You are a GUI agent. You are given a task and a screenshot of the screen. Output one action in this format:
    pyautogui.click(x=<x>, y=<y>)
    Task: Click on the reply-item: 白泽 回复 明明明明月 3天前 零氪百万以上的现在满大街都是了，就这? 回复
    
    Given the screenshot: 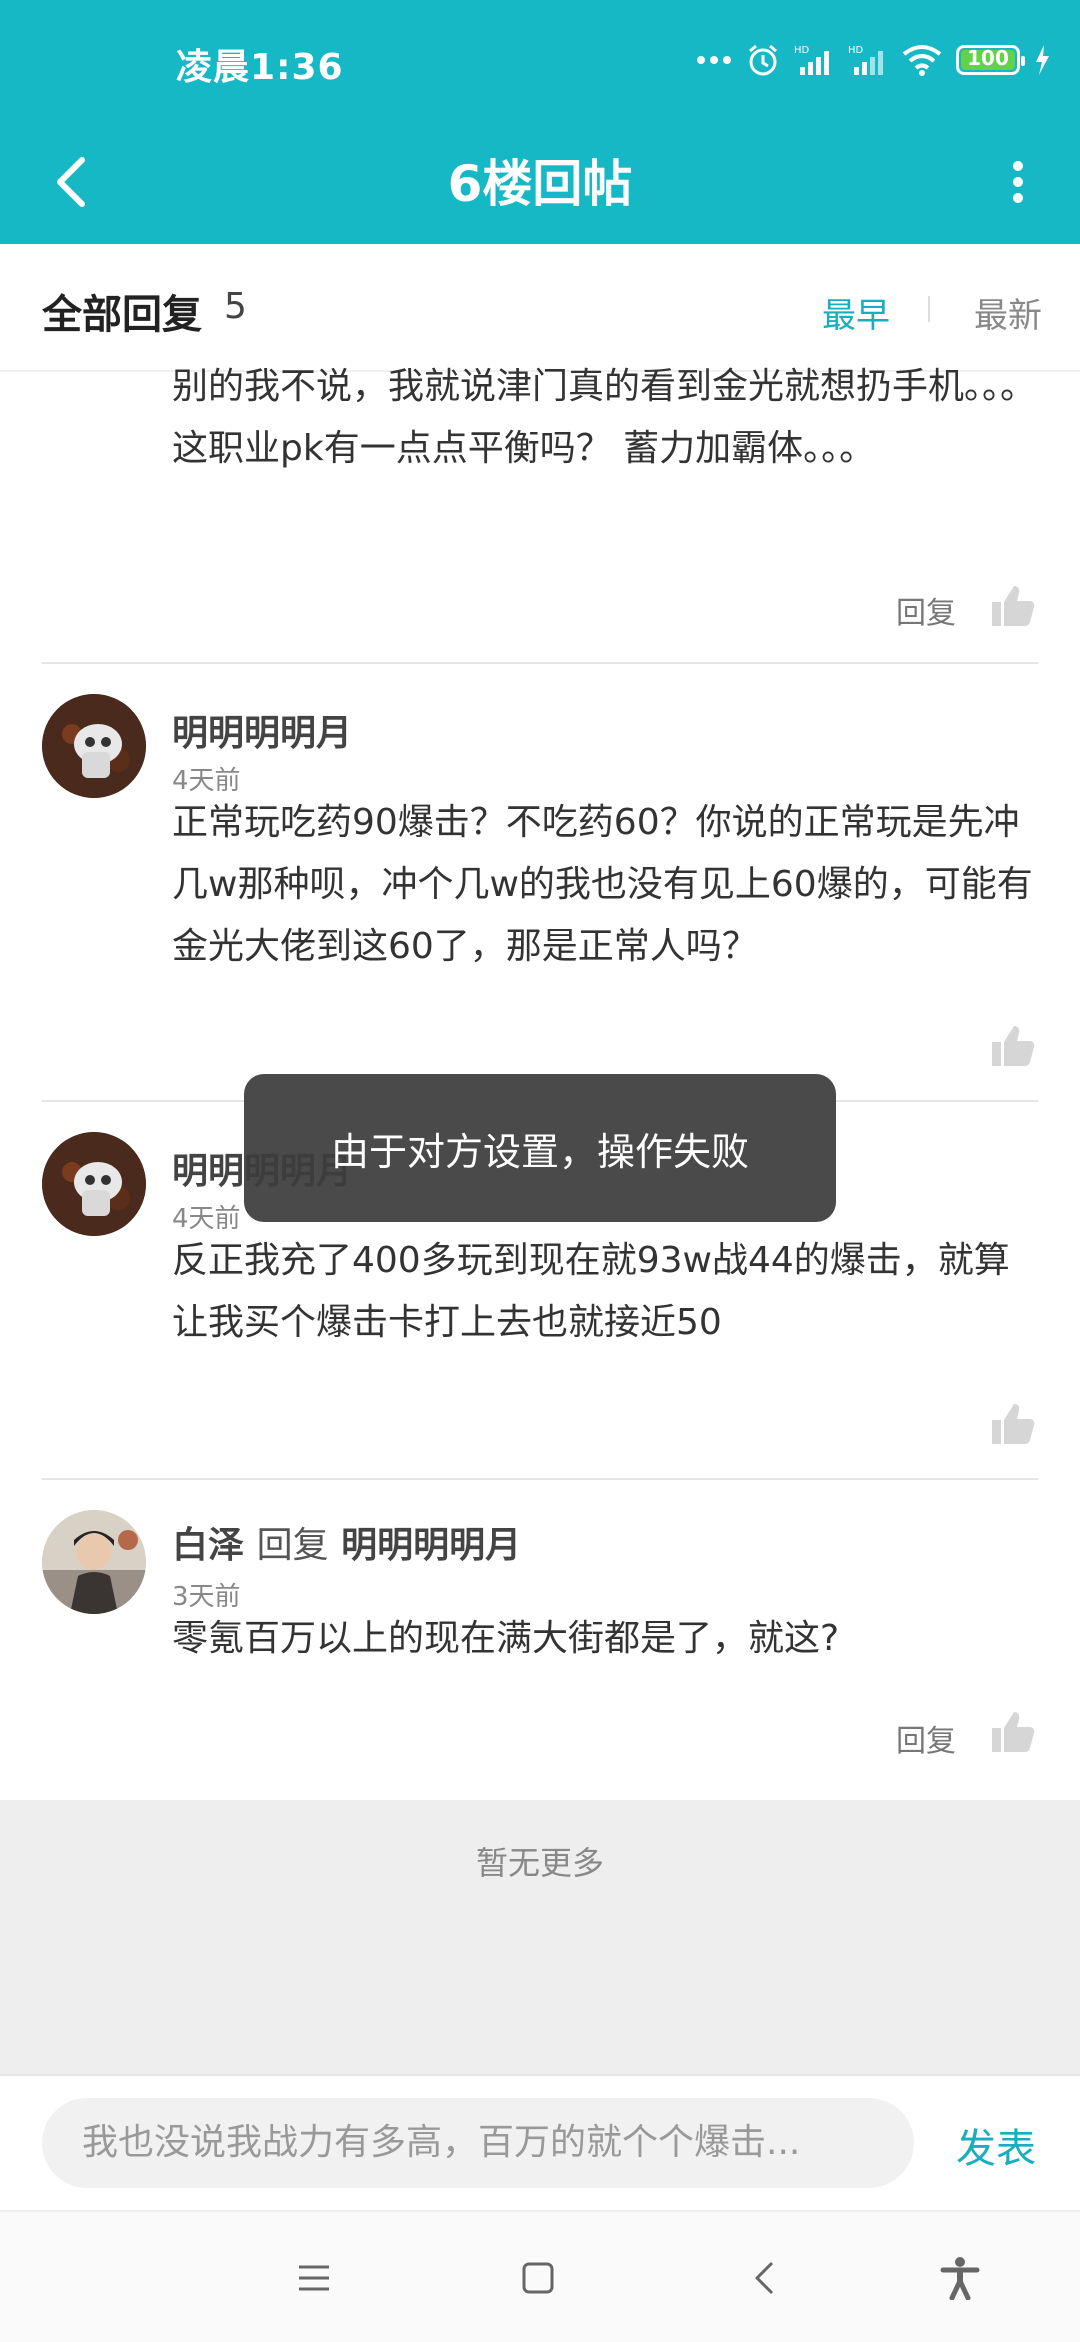 What is the action you would take?
    pyautogui.click(x=540, y=1640)
    